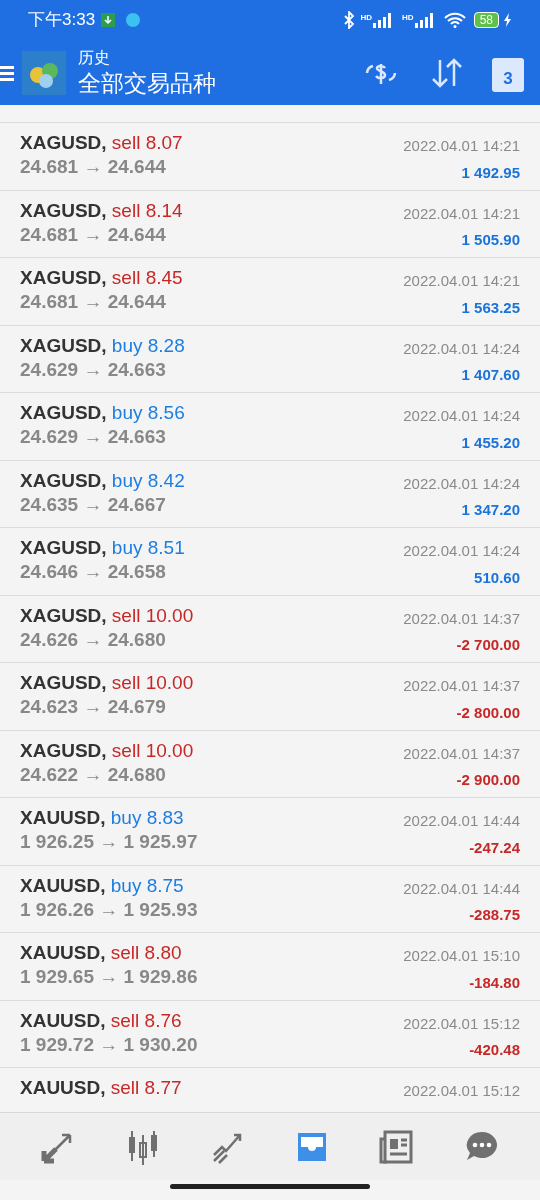 This screenshot has height=1200, width=540. I want to click on download-notification-icon, so click(108, 20).